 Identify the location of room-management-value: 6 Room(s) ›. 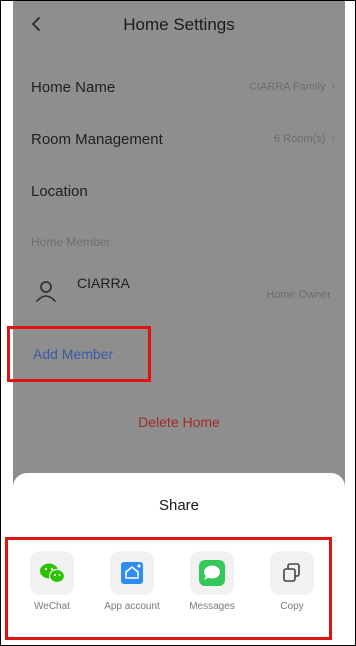
(304, 139).